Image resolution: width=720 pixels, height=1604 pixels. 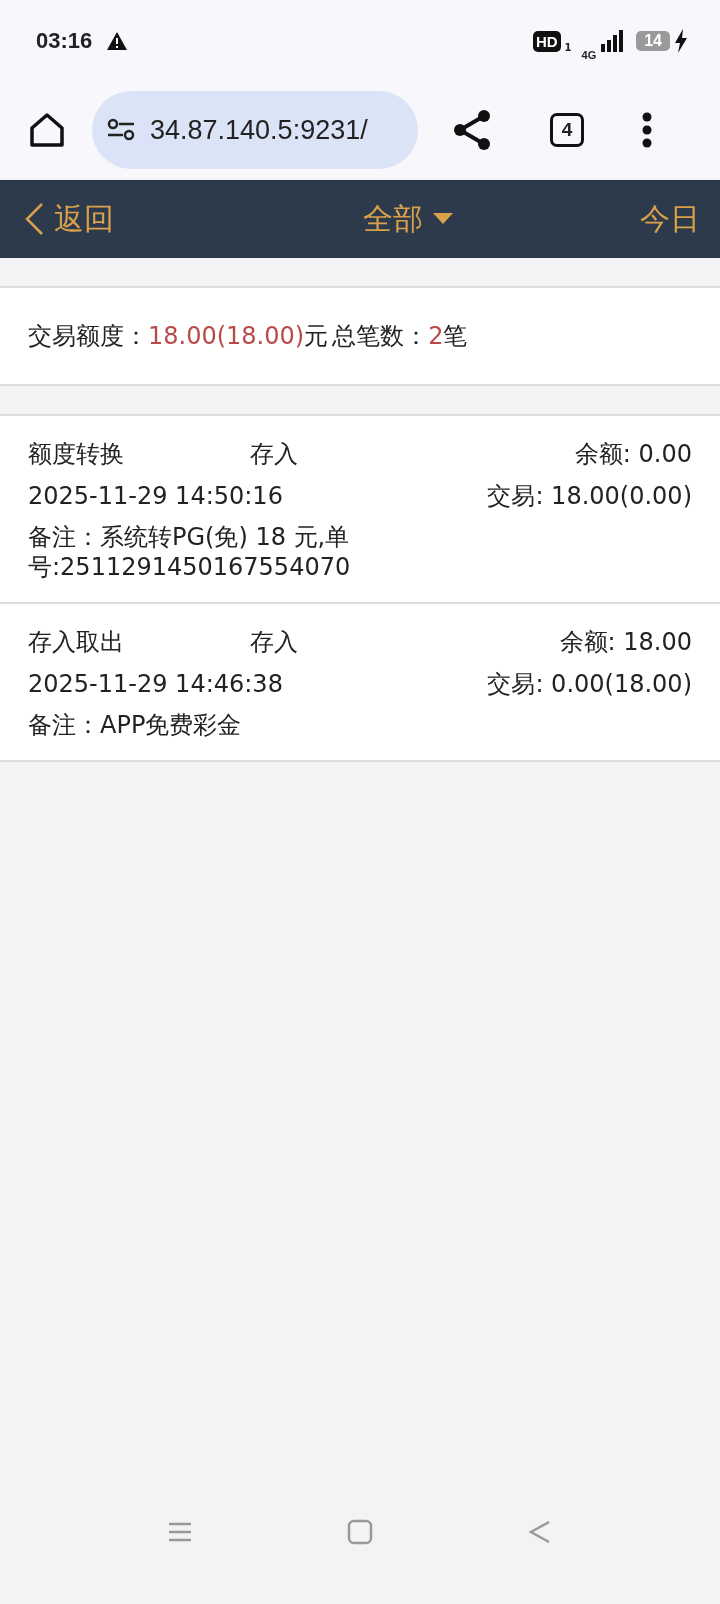 I want to click on record-note: 备注：系统转PG(免) 18 元,单号:2511291450167554070, so click(x=190, y=552).